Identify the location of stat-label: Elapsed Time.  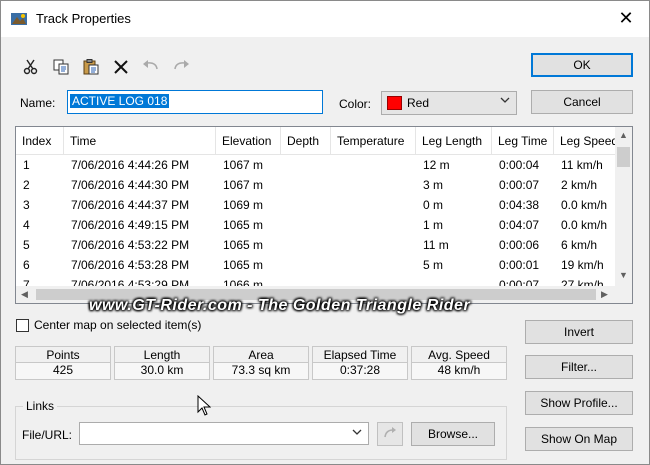
(360, 354).